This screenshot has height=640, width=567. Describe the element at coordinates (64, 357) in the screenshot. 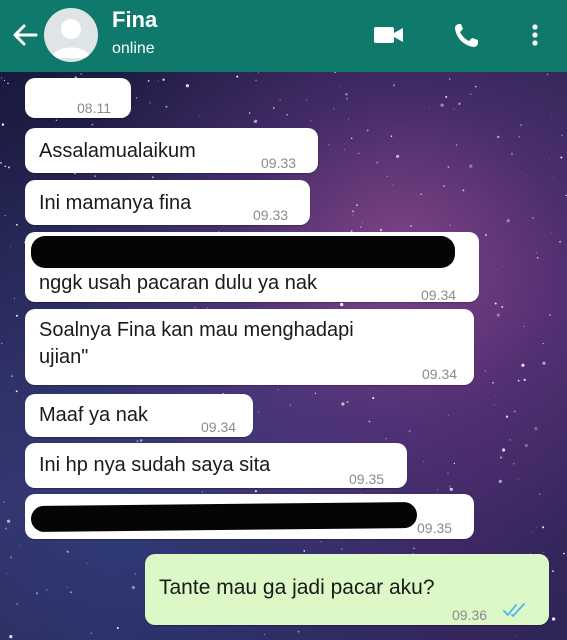

I see `message-text-line2: ujian"` at that location.